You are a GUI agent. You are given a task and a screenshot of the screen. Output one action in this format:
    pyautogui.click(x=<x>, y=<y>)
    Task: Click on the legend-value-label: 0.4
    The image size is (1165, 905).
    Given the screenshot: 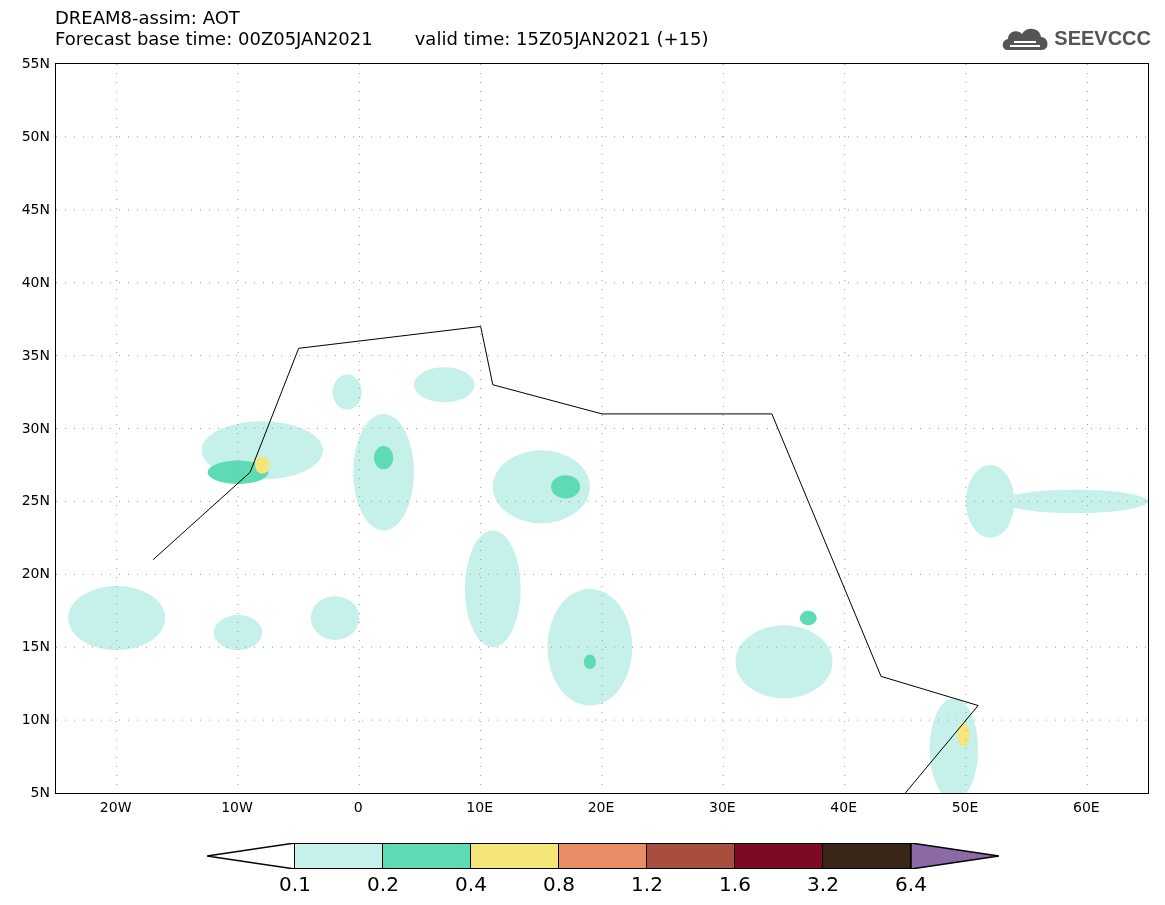 What is the action you would take?
    pyautogui.click(x=471, y=884)
    